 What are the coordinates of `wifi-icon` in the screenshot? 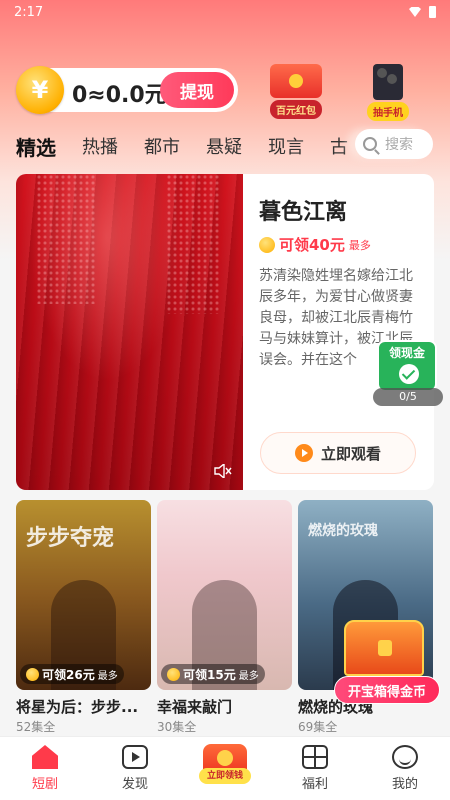 It's located at (415, 12).